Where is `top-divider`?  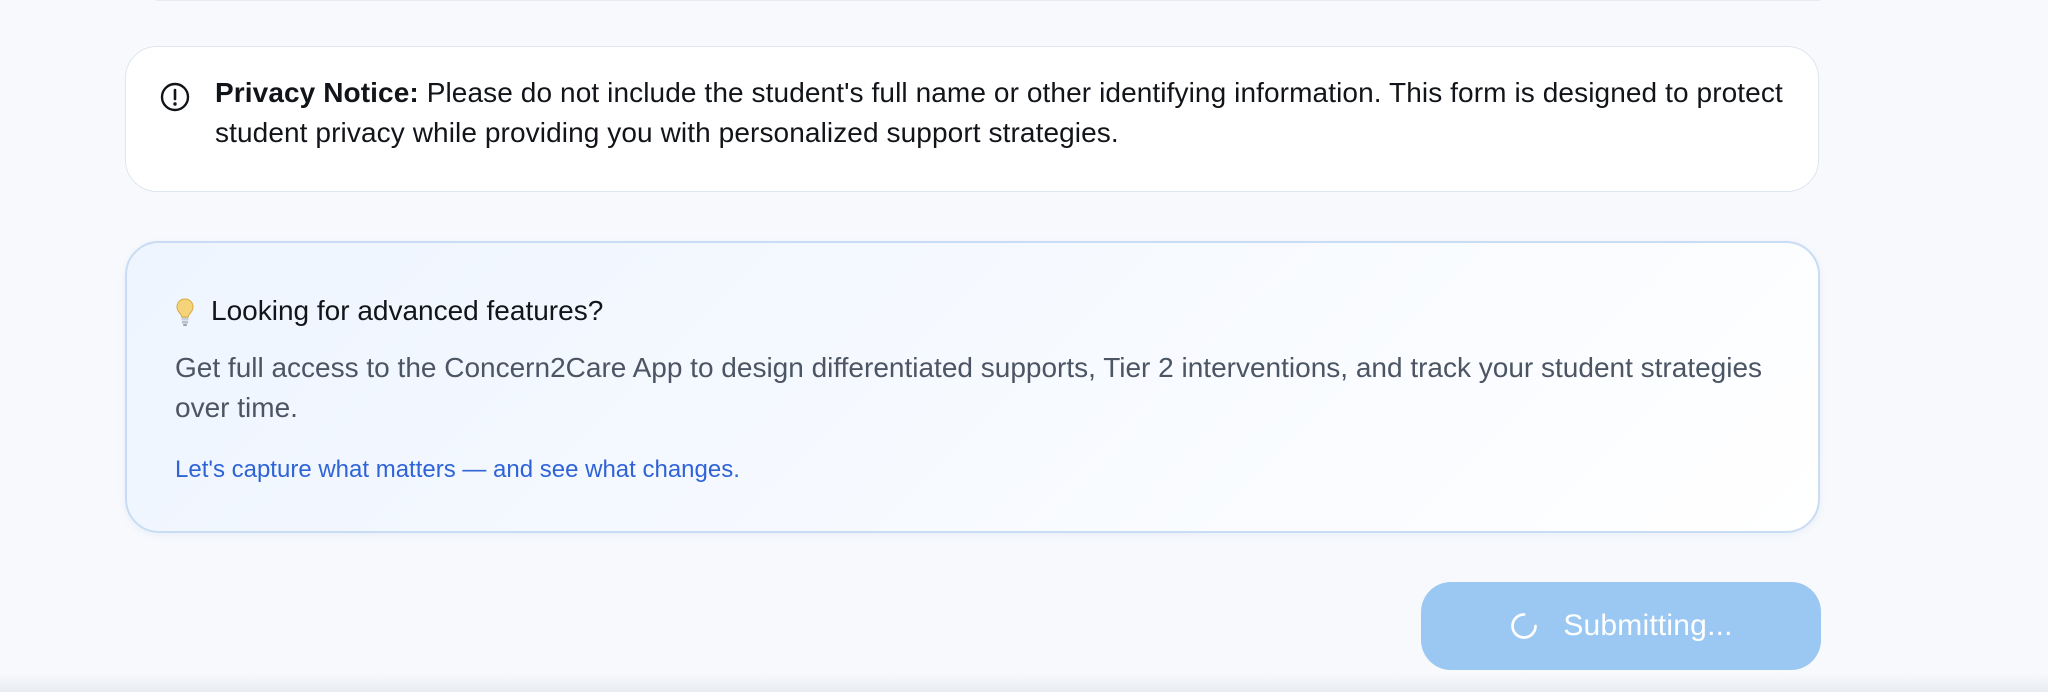 top-divider is located at coordinates (988, 0).